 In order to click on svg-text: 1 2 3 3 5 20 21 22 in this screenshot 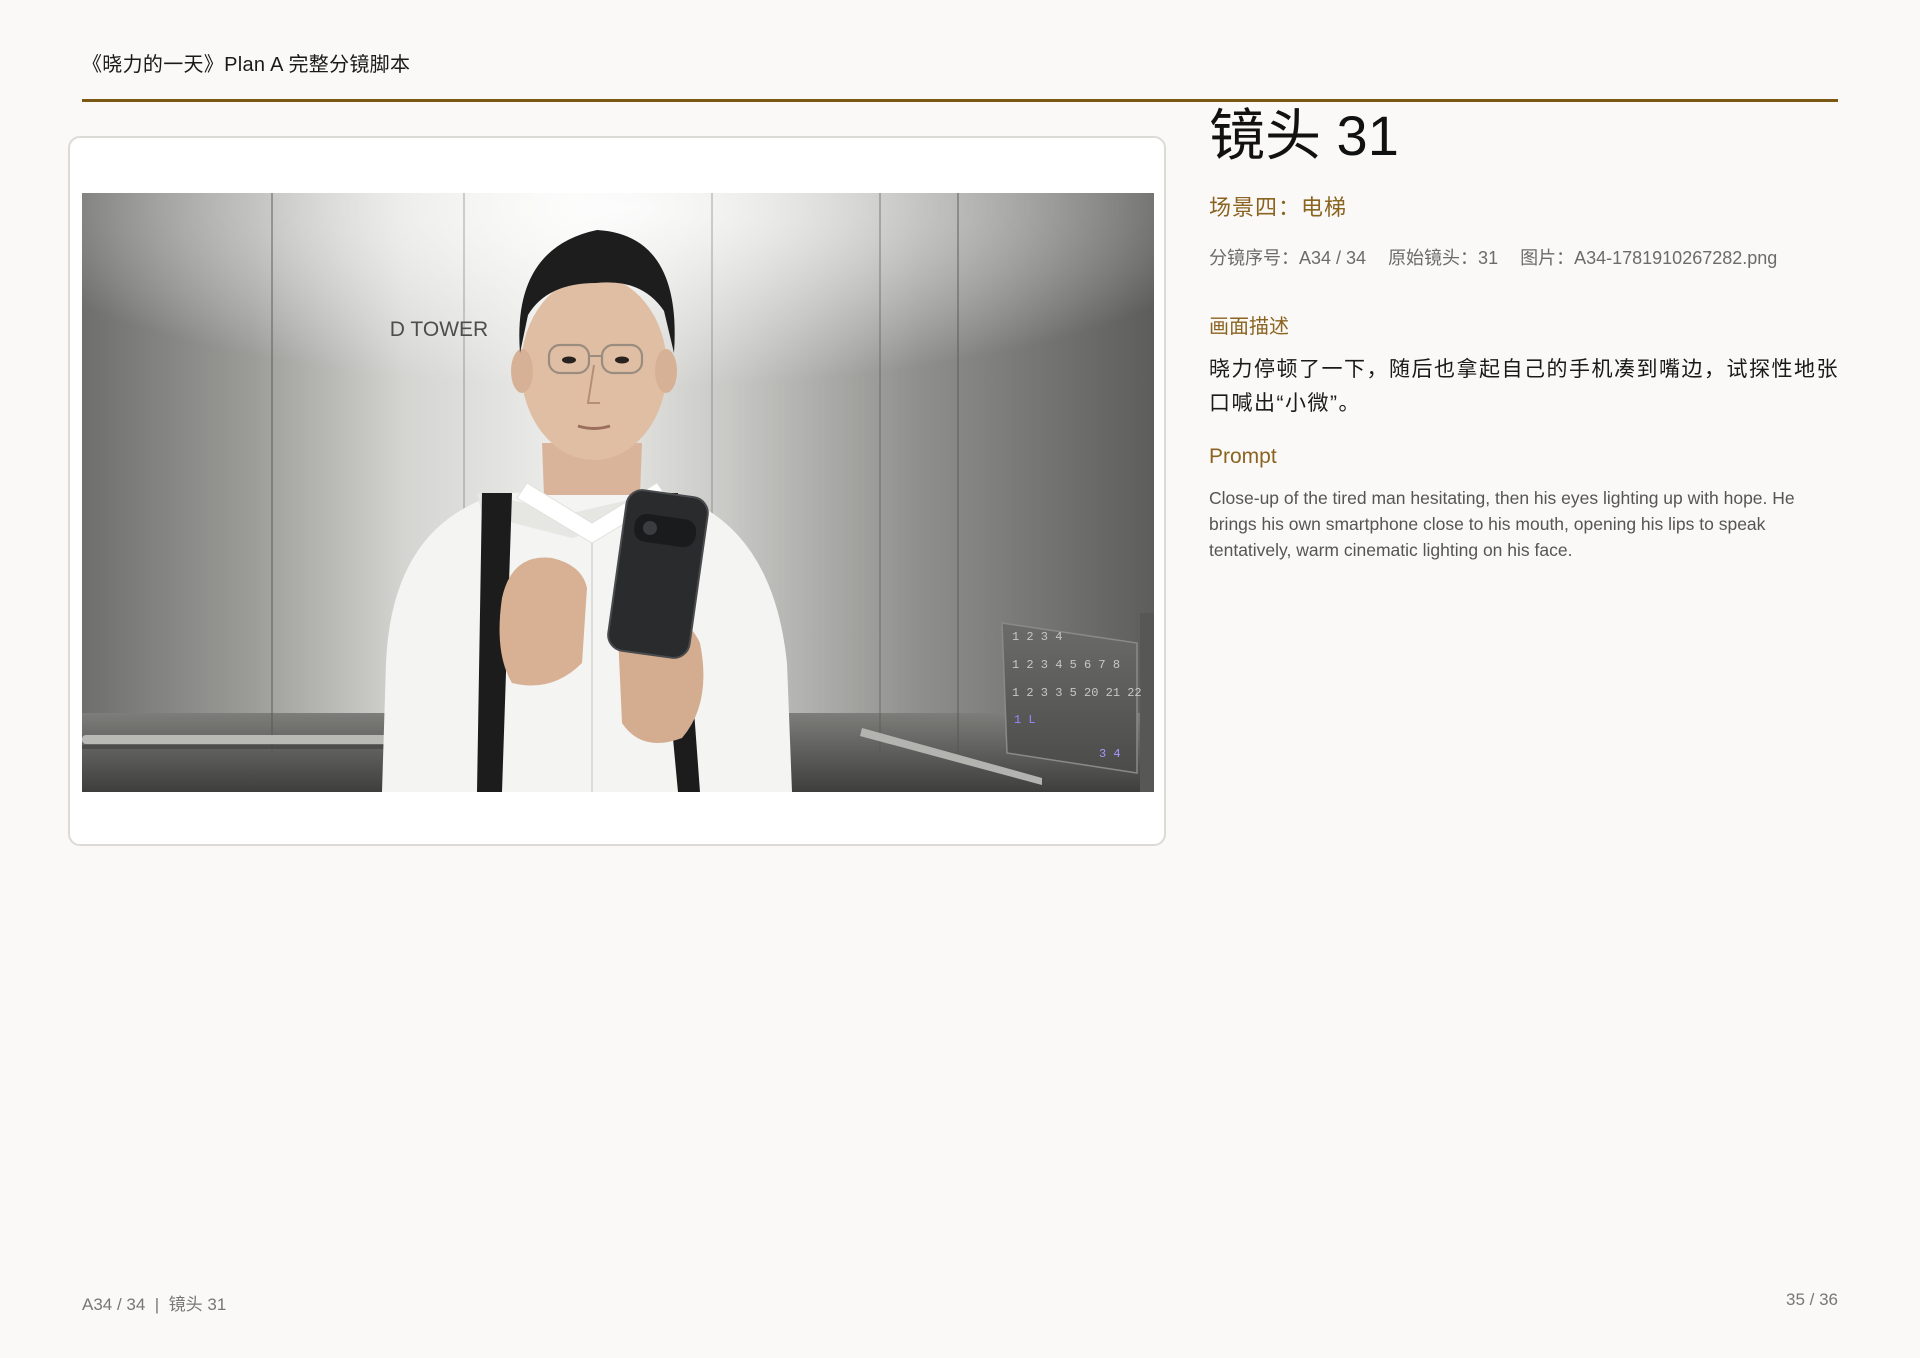, I will do `click(1077, 693)`.